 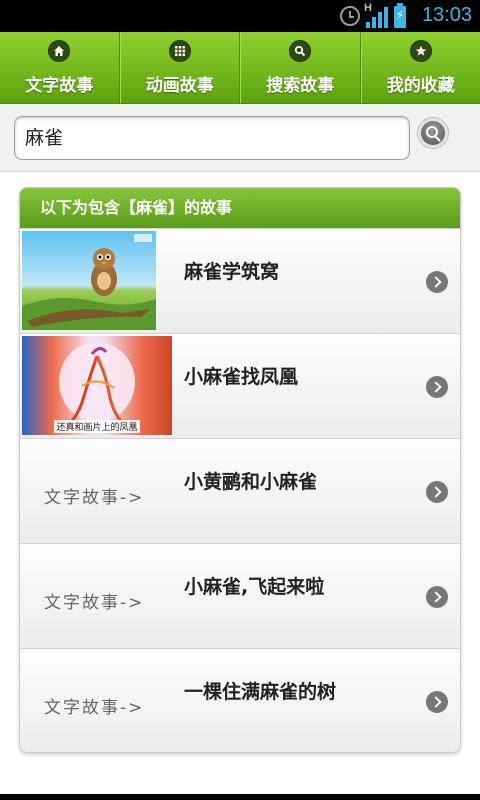 I want to click on network-type: H, so click(x=368, y=8).